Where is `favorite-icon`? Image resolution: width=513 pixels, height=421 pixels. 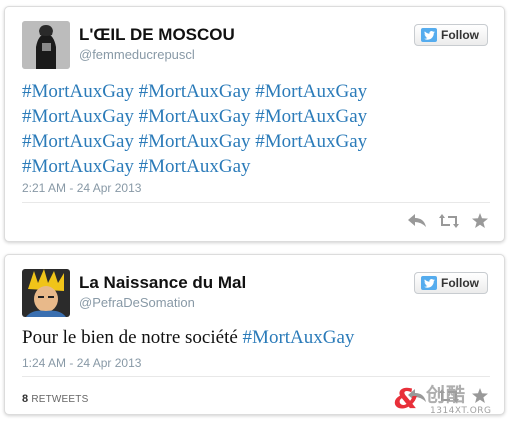
favorite-icon is located at coordinates (480, 220).